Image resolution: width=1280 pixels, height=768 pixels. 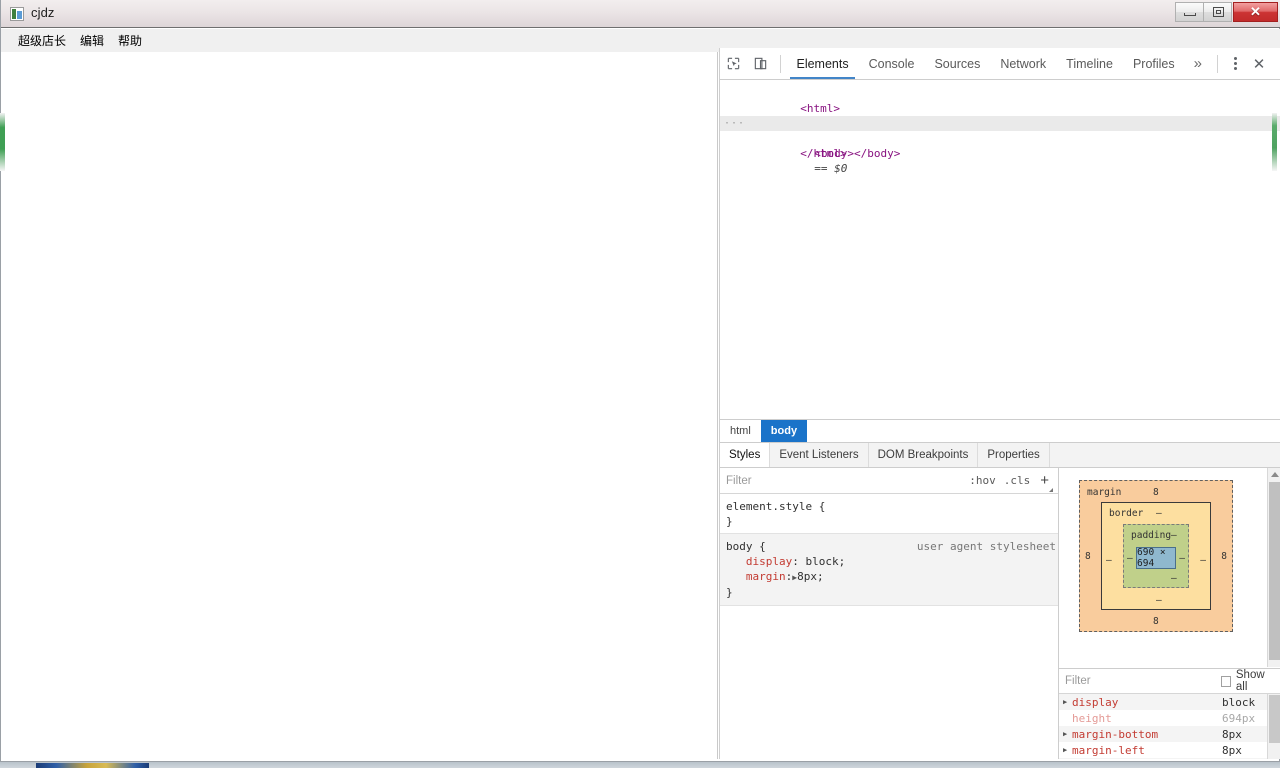 I want to click on tab-event-listeners: Event Listeners, so click(x=819, y=455).